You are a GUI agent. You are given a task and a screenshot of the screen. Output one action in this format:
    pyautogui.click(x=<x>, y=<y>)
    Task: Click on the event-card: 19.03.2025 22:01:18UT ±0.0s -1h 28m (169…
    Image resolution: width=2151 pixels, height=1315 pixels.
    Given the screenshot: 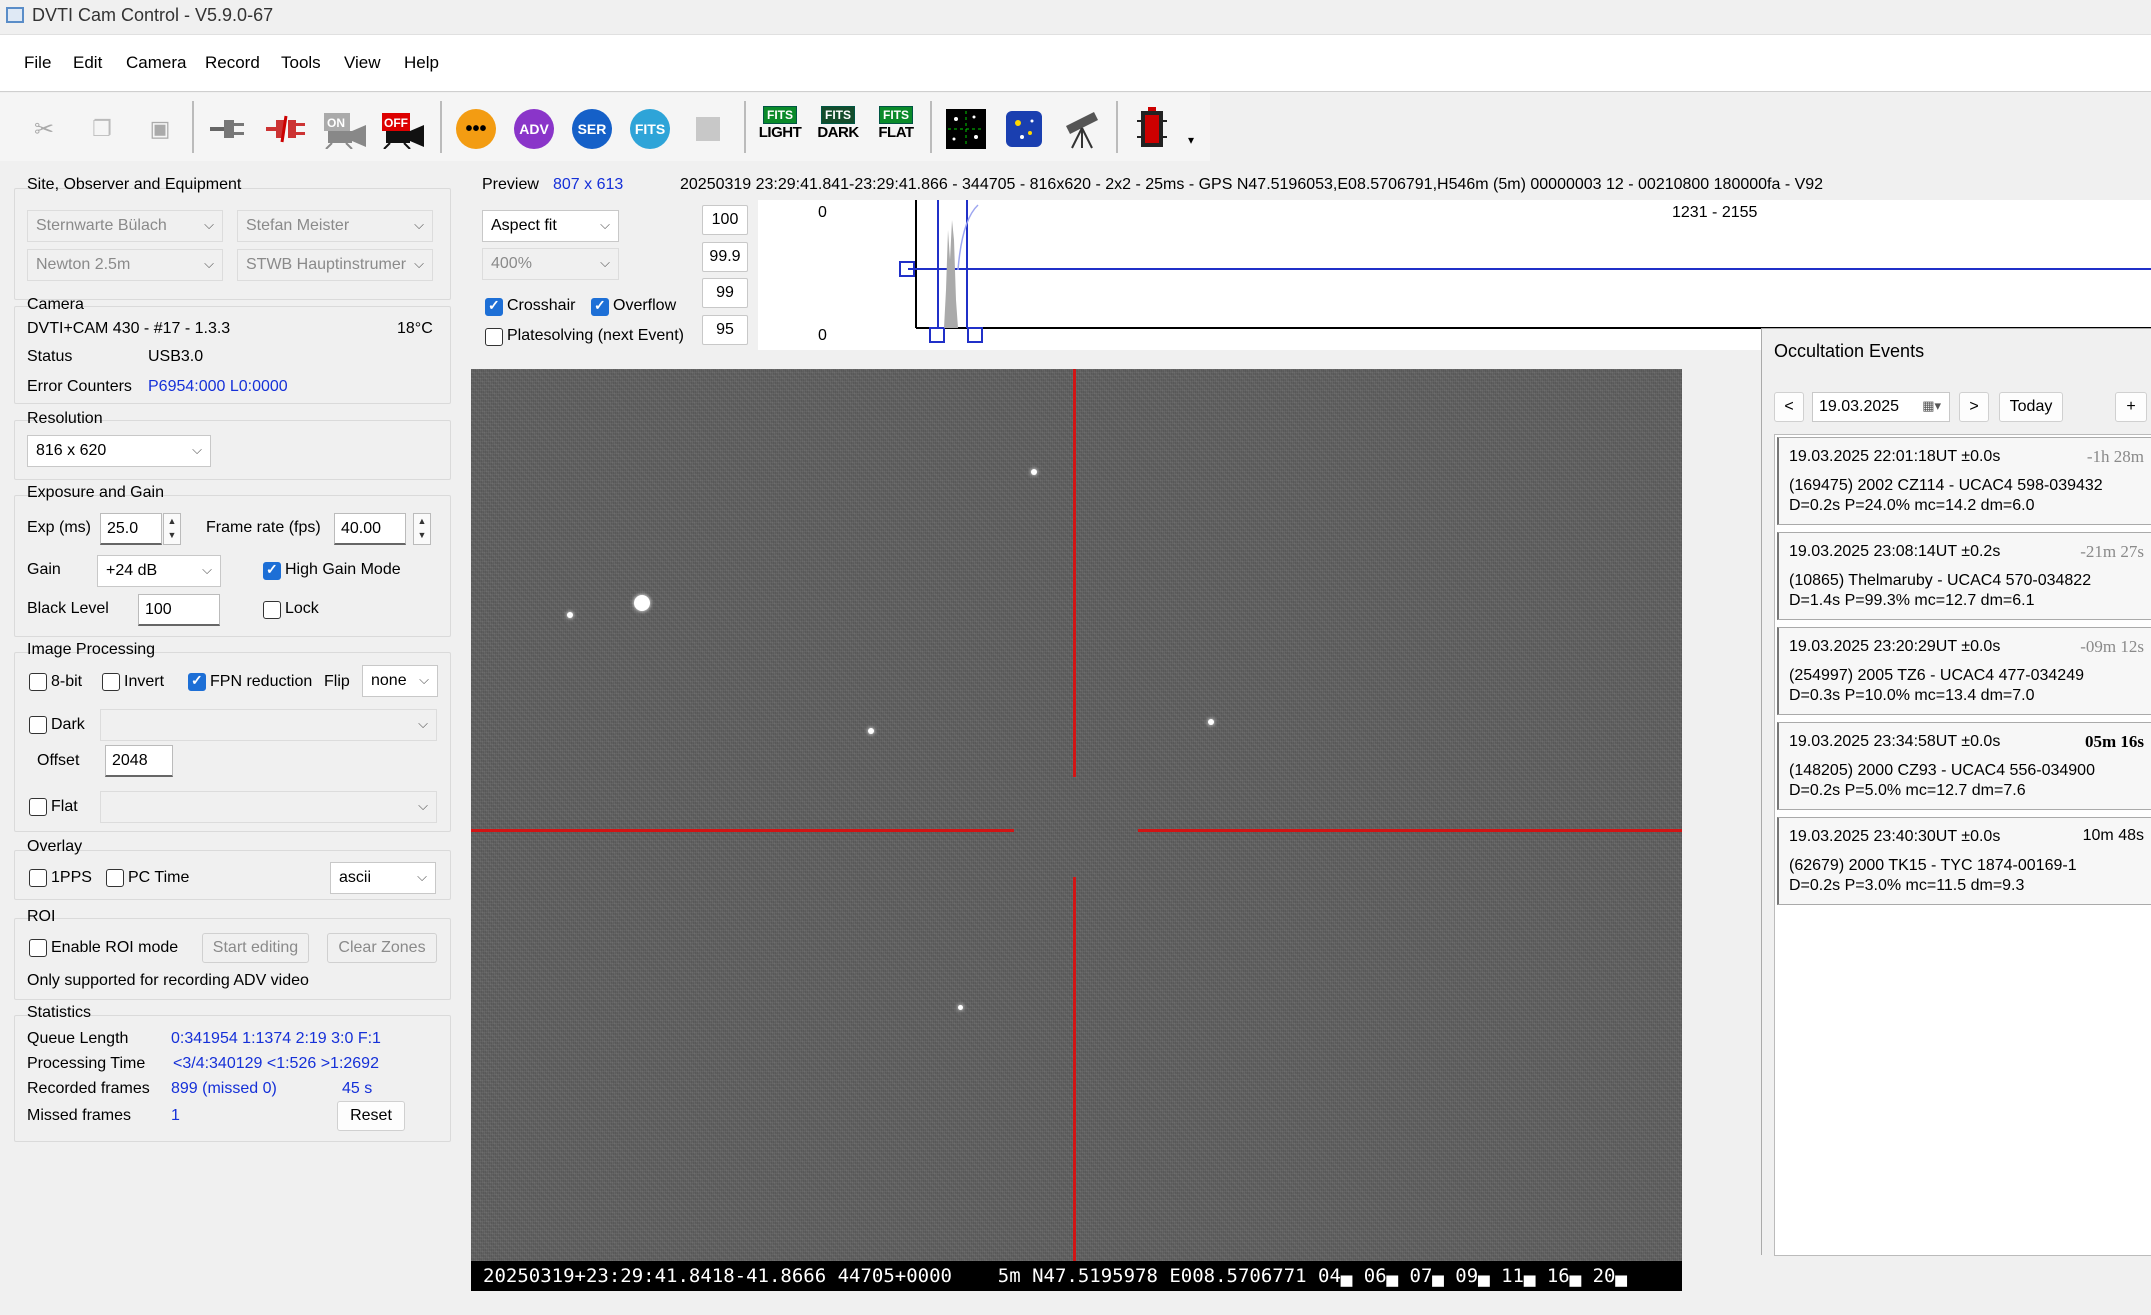 What is the action you would take?
    pyautogui.click(x=1964, y=481)
    